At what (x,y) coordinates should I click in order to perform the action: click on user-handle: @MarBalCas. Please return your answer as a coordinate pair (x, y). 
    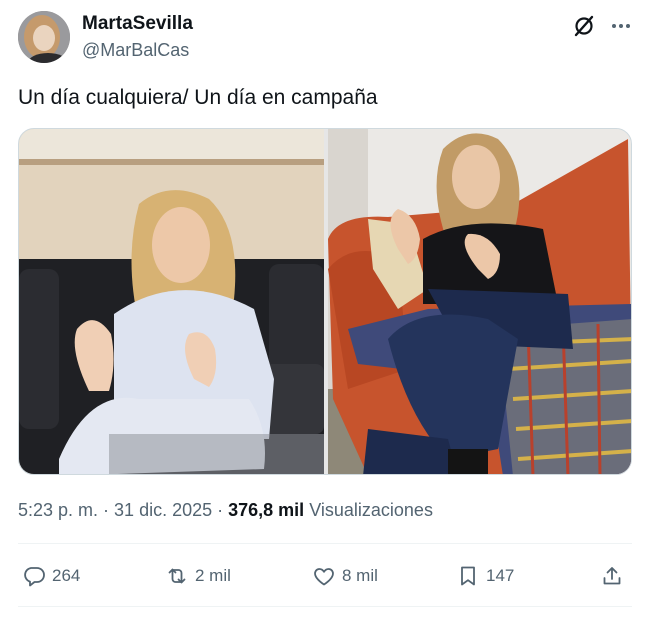
    Looking at the image, I should click on (135, 50).